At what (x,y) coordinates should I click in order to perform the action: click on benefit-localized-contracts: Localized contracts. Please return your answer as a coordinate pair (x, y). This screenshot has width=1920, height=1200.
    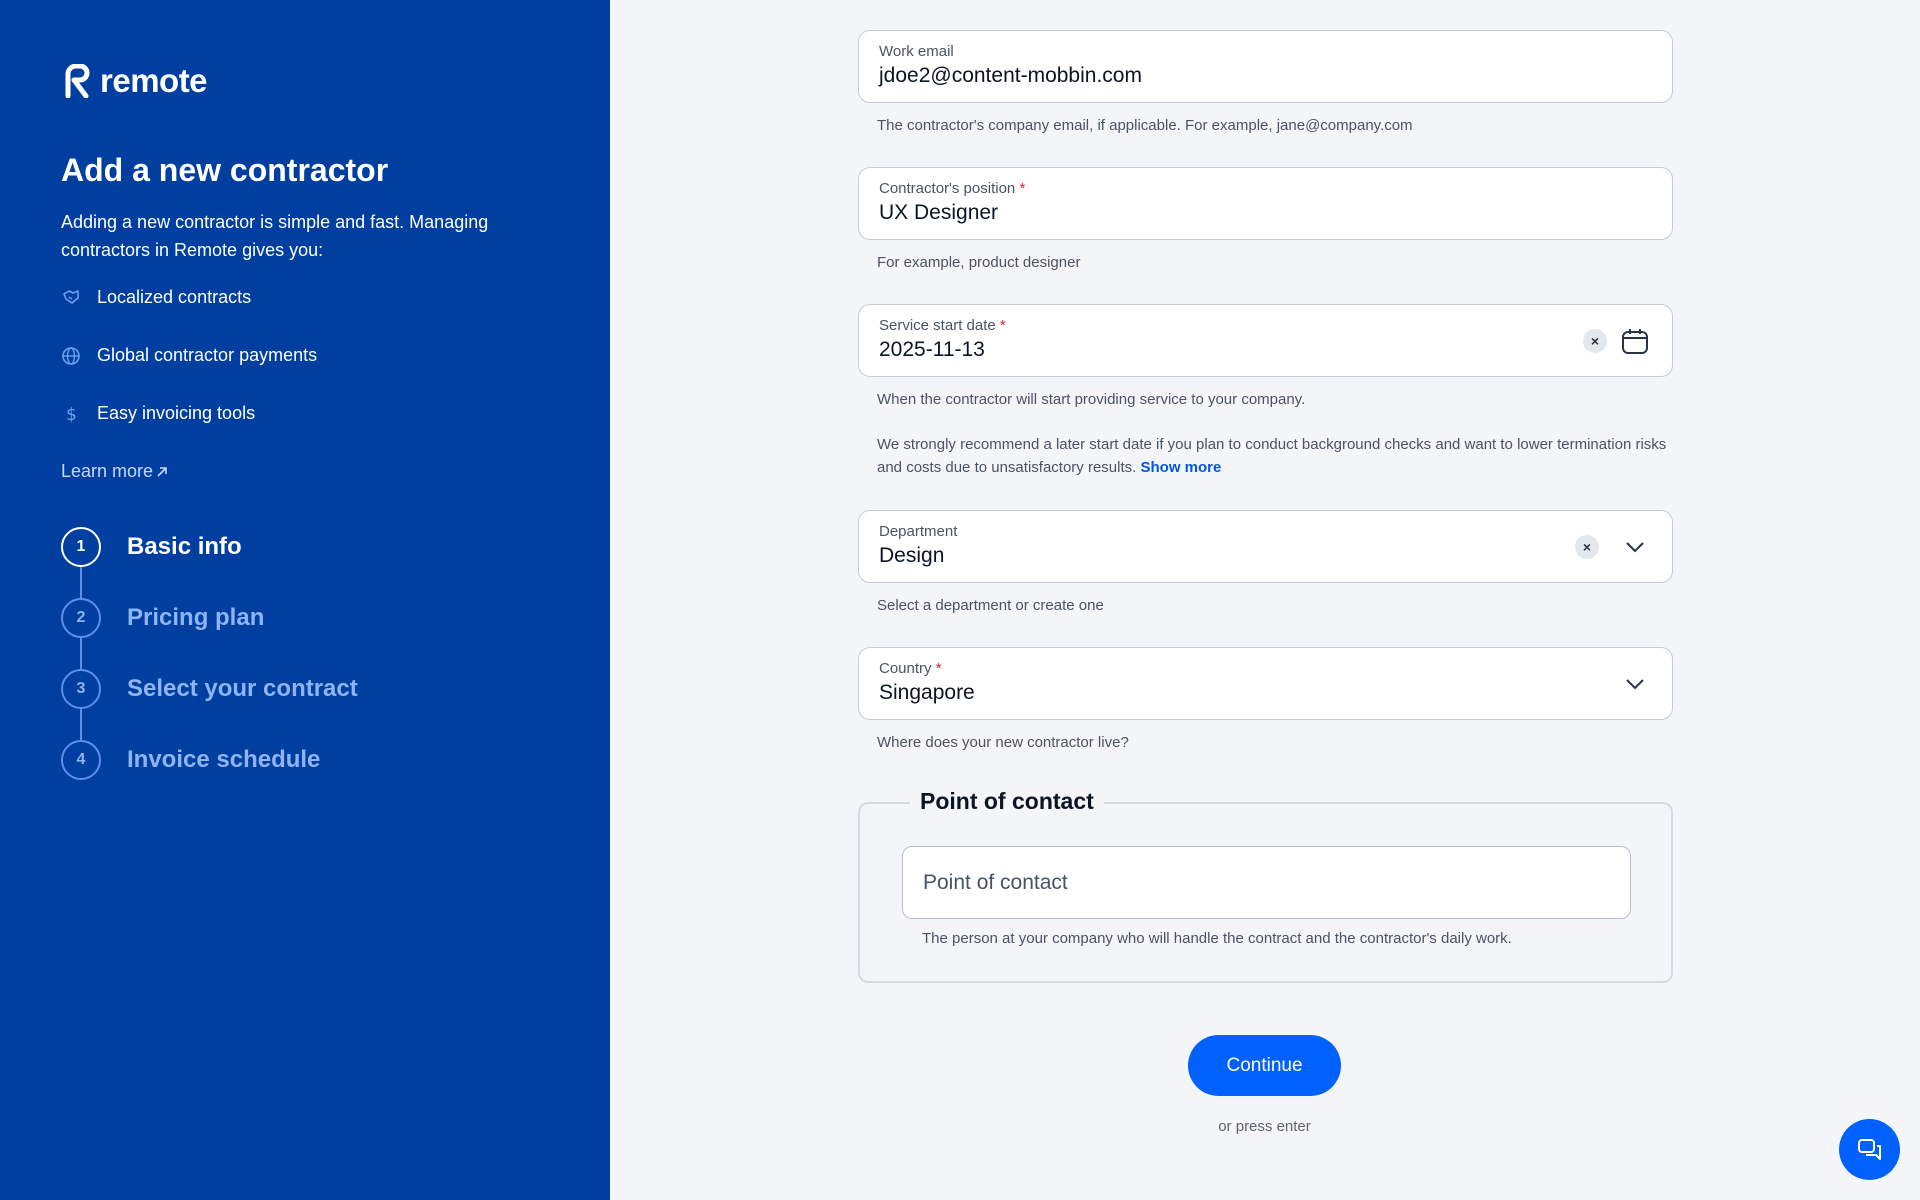
    Looking at the image, I should click on (156, 297).